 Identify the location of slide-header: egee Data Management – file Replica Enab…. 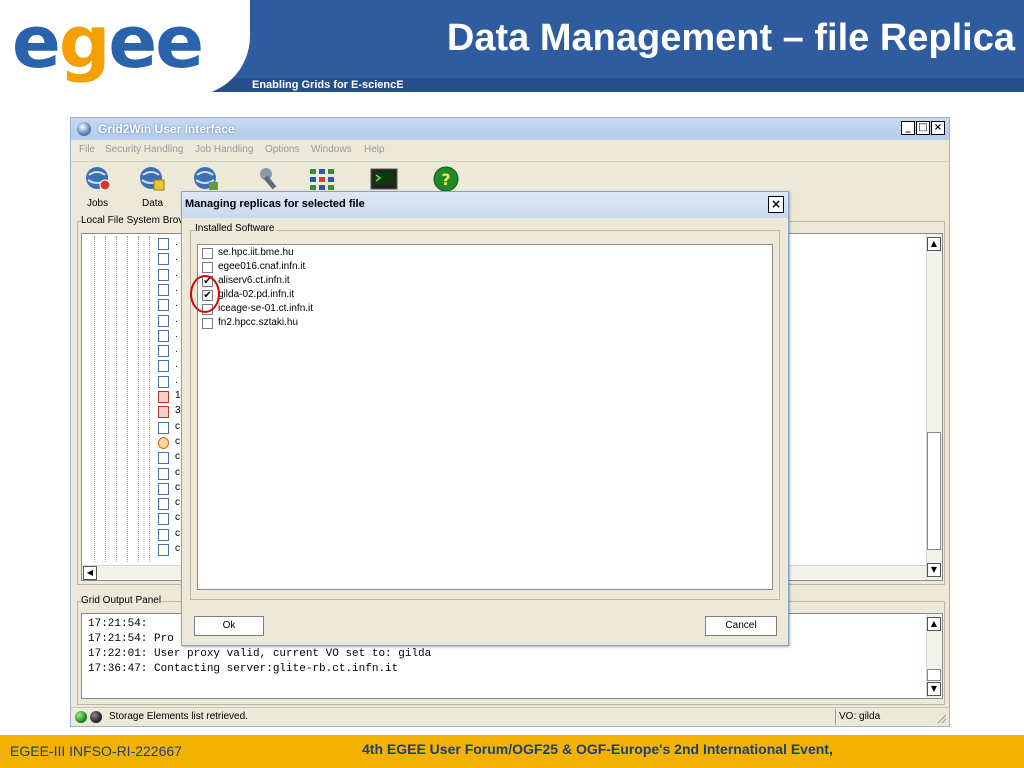
(512, 48).